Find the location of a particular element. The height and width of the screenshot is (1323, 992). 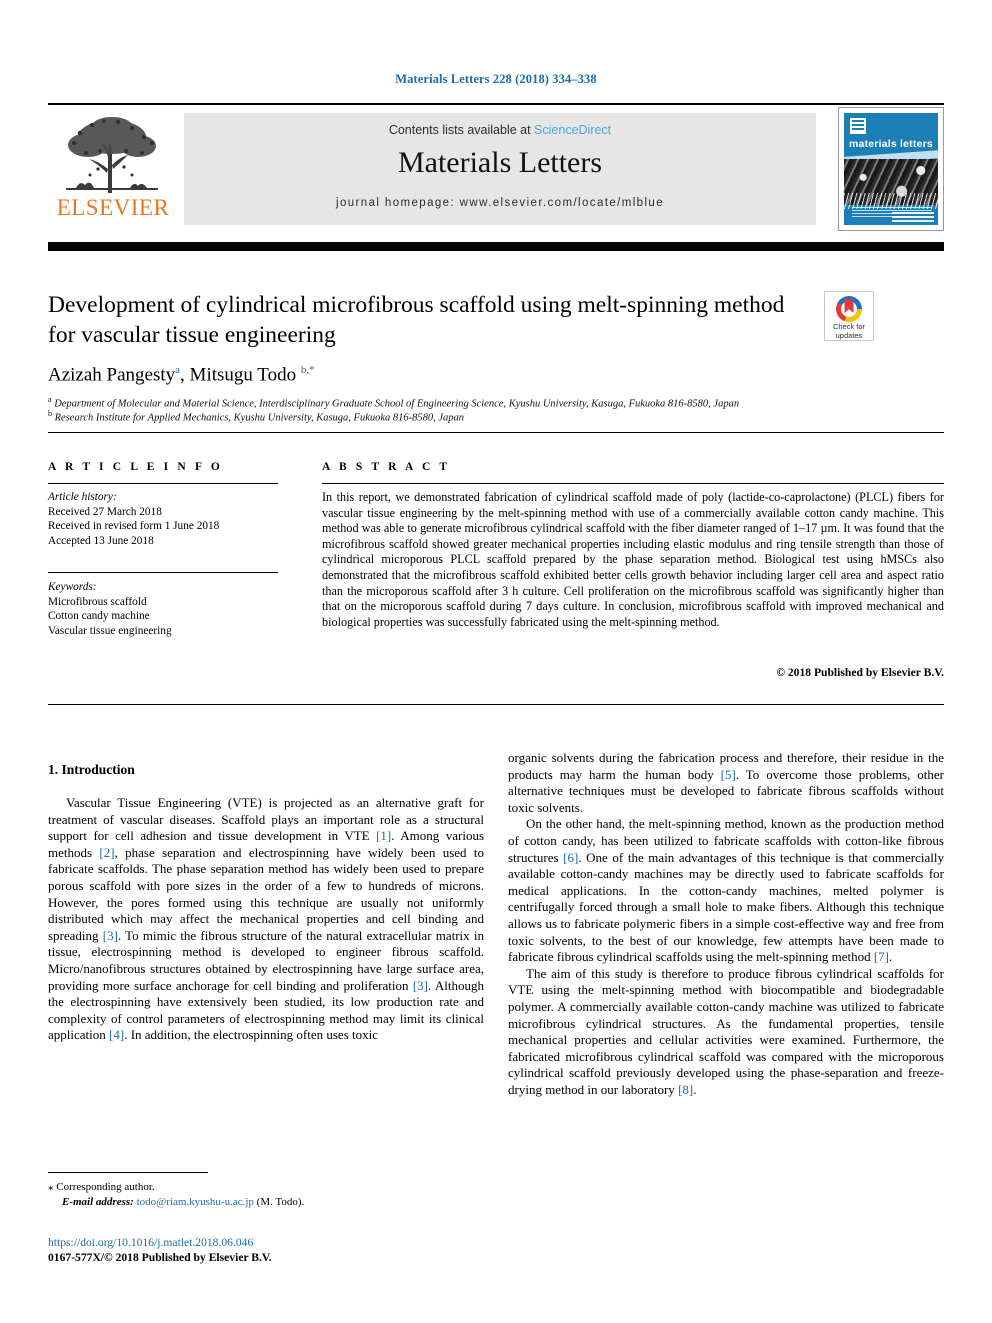

footnote-divider is located at coordinates (128, 1172).